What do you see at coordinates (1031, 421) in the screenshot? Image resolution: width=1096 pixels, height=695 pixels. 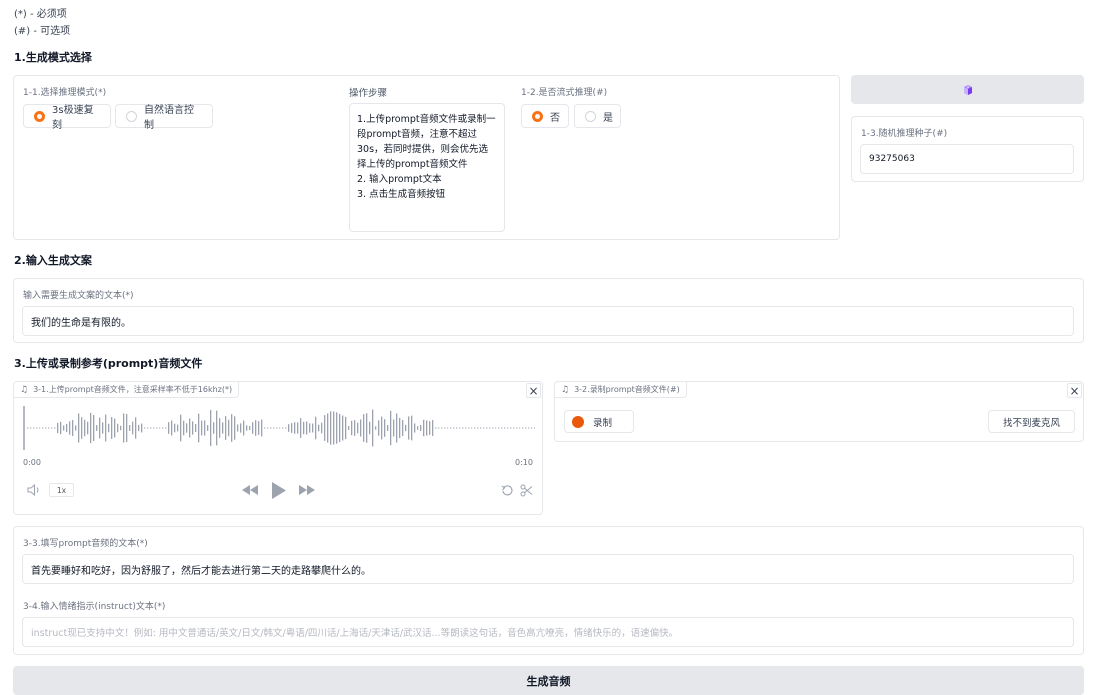 I see `microphone-select-button: 找不到麦克风` at bounding box center [1031, 421].